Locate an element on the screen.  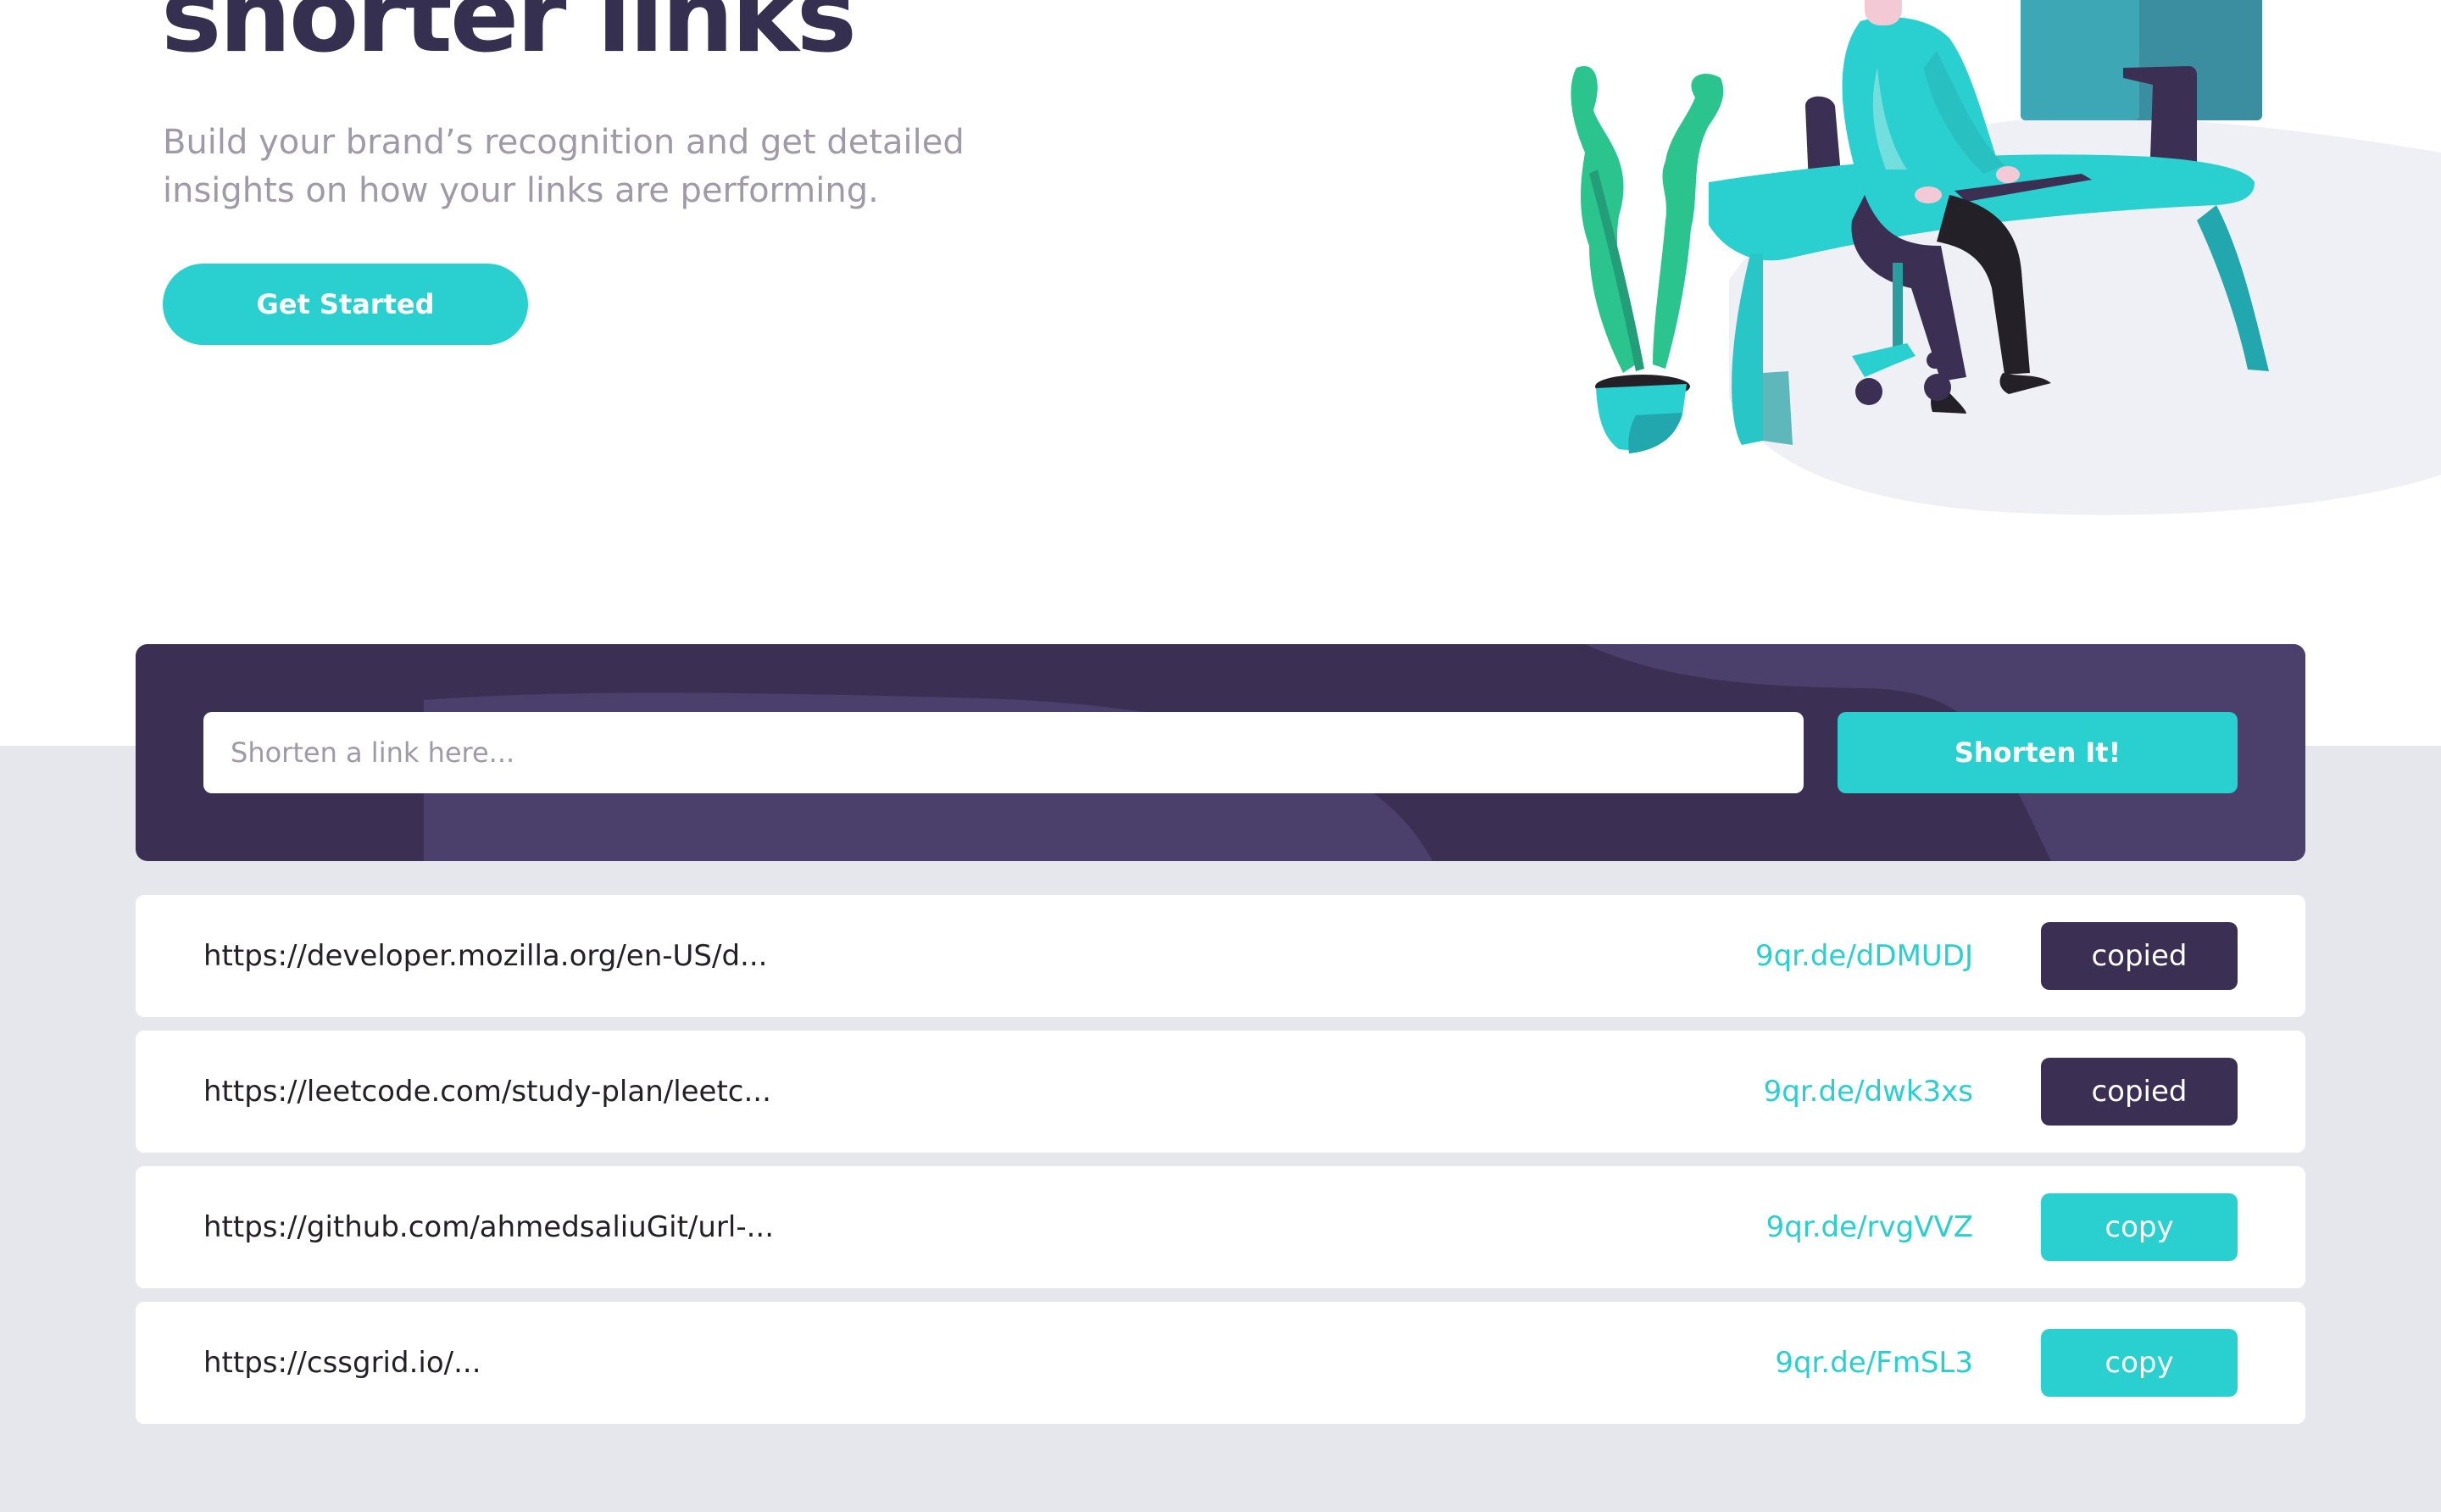
shorten-form: Shorten It! is located at coordinates (1220, 753).